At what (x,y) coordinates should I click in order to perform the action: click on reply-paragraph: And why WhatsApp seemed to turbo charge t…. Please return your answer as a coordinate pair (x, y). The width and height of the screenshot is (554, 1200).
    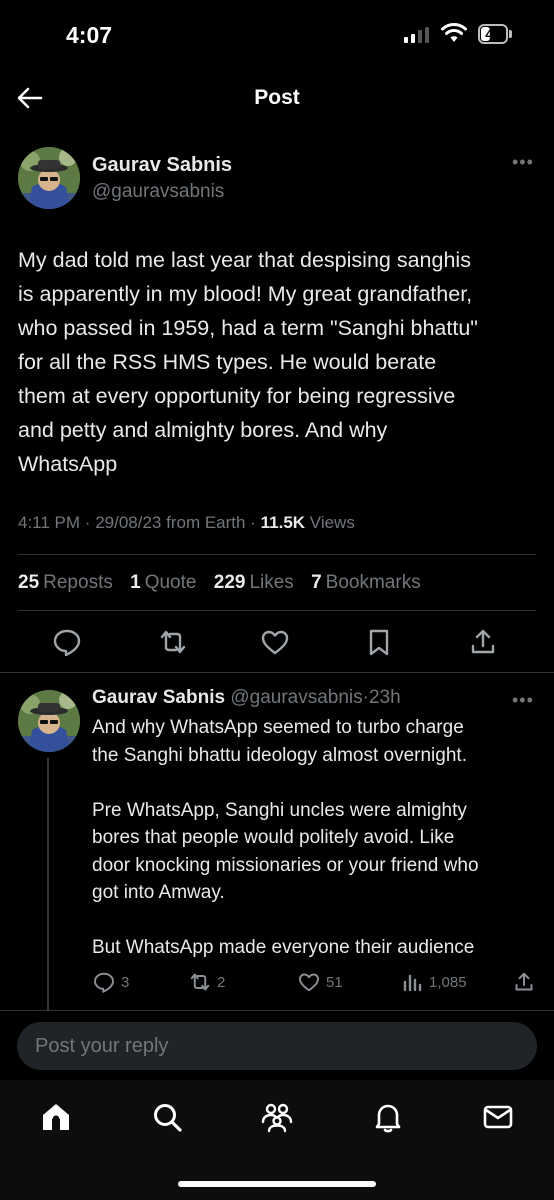
    Looking at the image, I should click on (312, 741).